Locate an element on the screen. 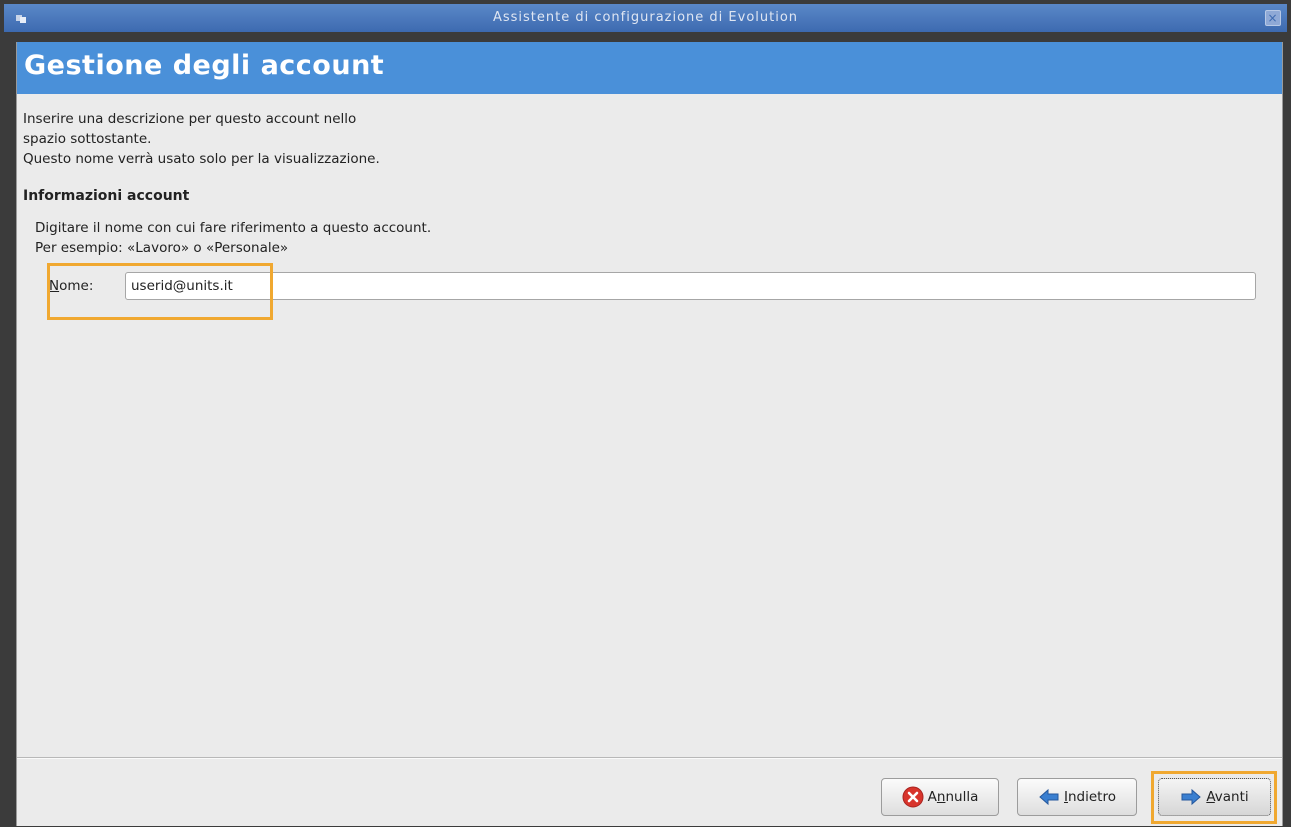  intro-line: spazio sottostante. is located at coordinates (87, 139).